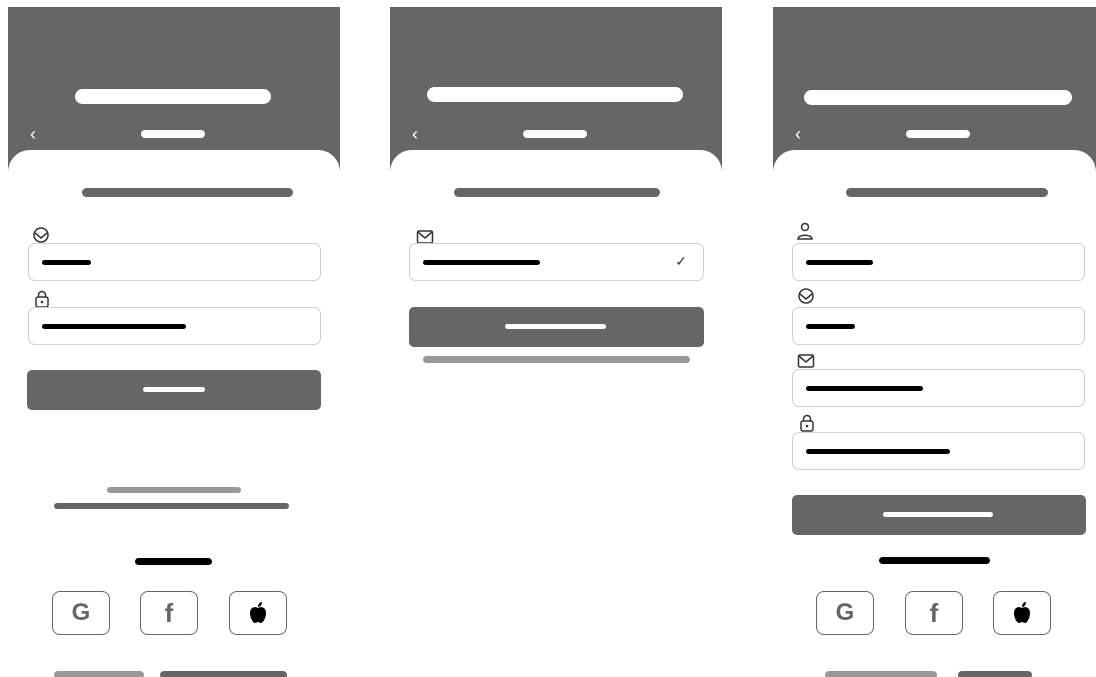  I want to click on helper-text-placeholder, so click(556, 359).